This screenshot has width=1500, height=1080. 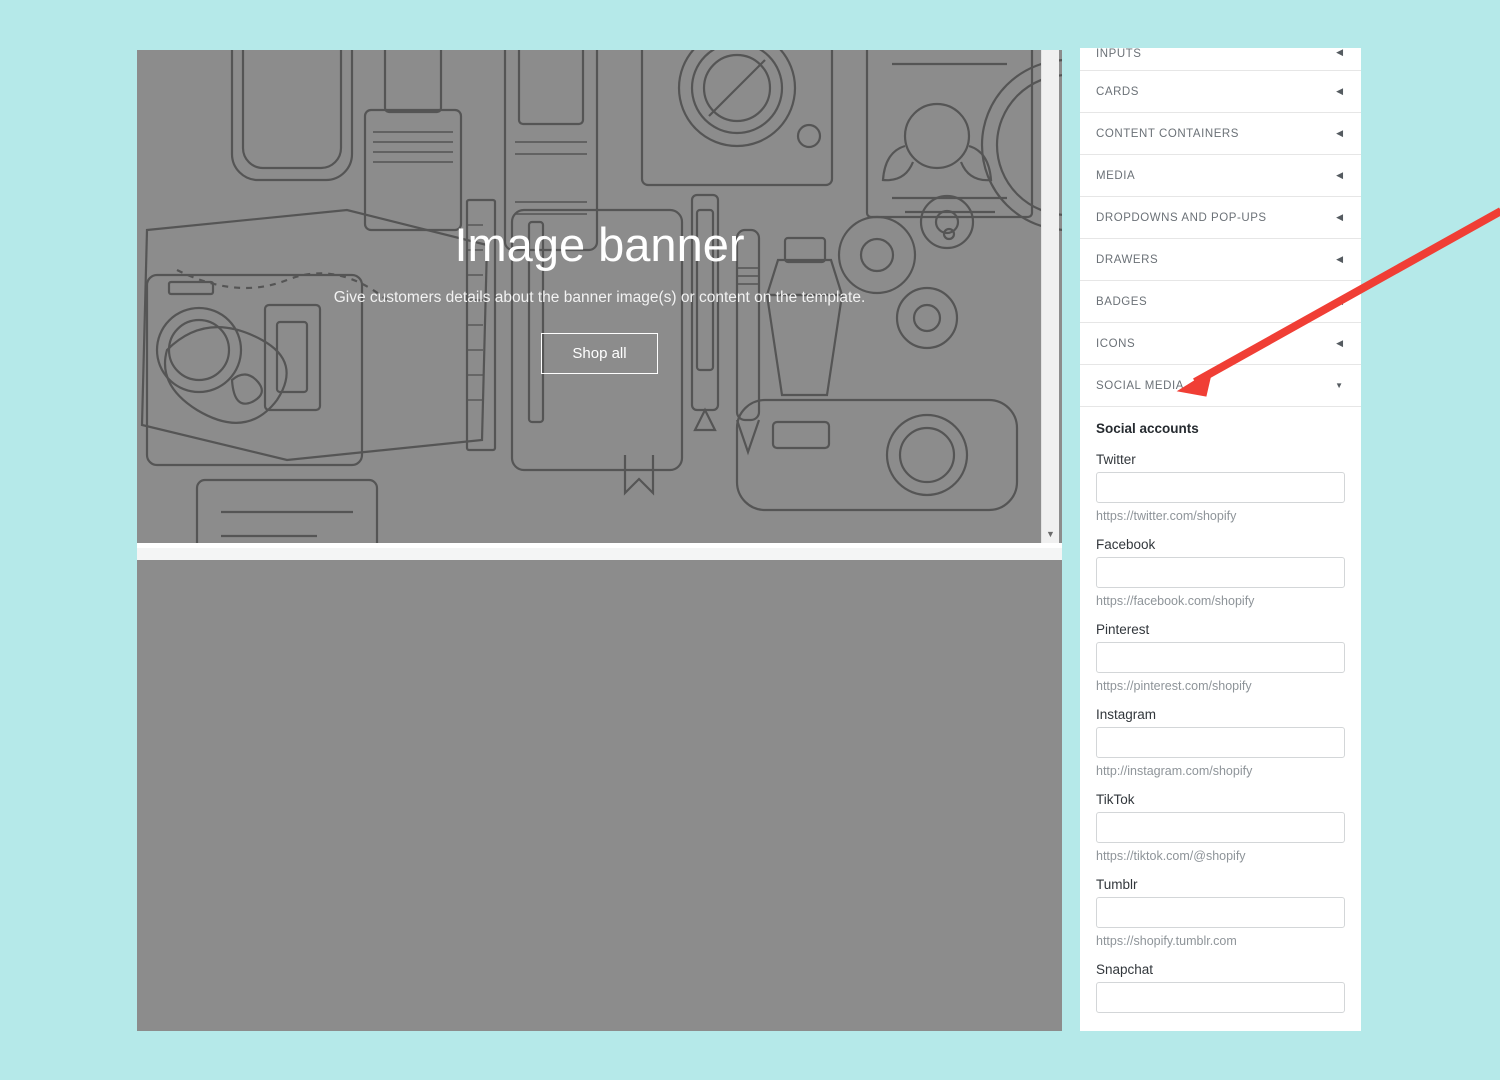 I want to click on pinterest-input, so click(x=1220, y=657).